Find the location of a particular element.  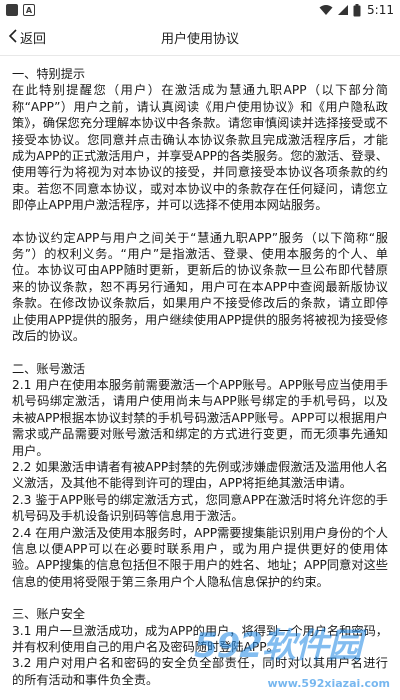

section-title-3: 三、账户安全 is located at coordinates (49, 614).